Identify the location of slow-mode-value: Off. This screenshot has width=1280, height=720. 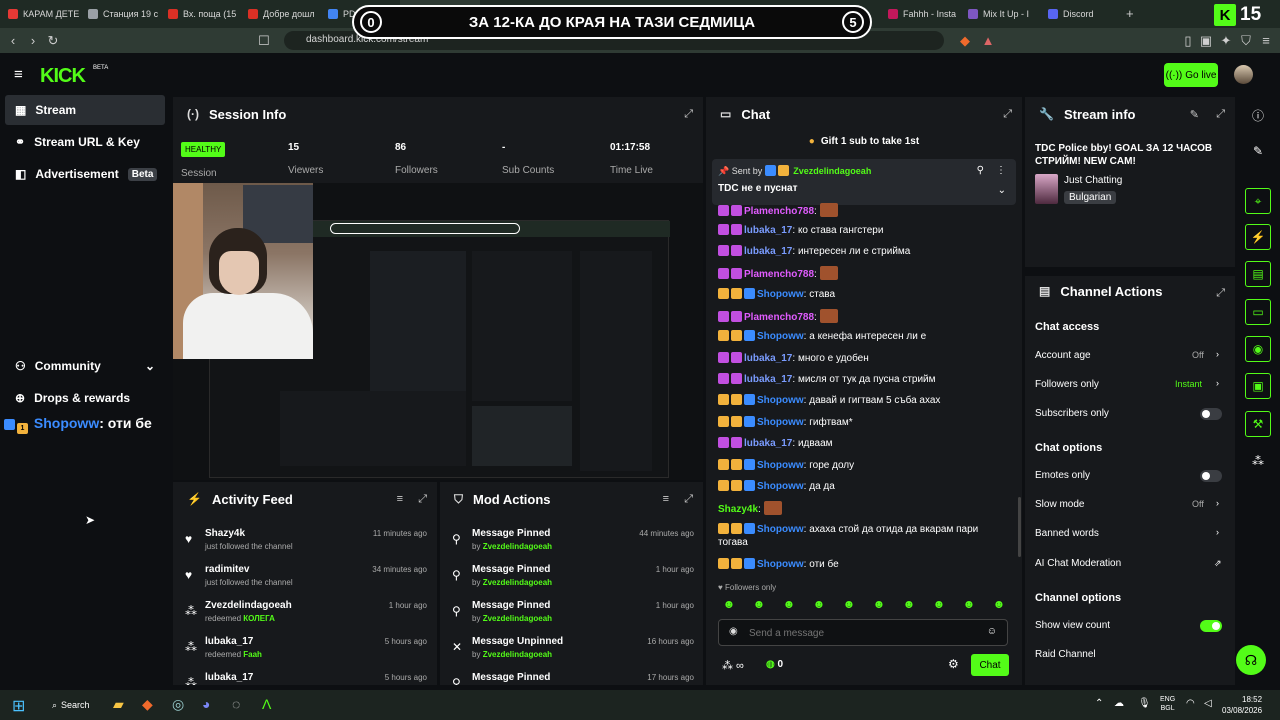
(1198, 504).